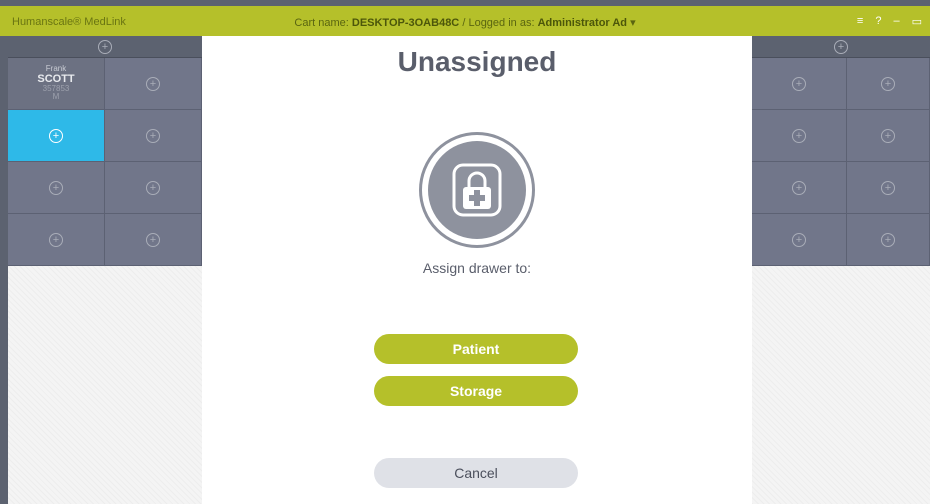 This screenshot has width=930, height=504. I want to click on window-controls: ≡ ? – ▭, so click(889, 21).